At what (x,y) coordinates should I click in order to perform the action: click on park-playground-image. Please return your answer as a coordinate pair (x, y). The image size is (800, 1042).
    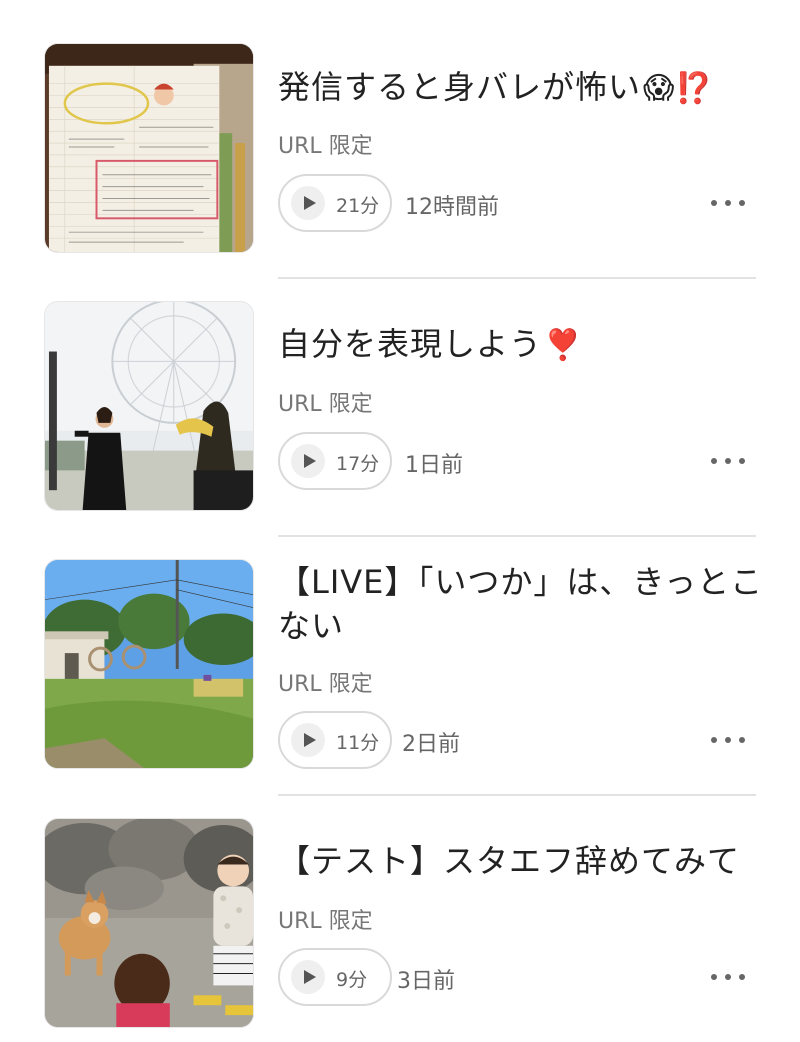
    Looking at the image, I should click on (149, 664).